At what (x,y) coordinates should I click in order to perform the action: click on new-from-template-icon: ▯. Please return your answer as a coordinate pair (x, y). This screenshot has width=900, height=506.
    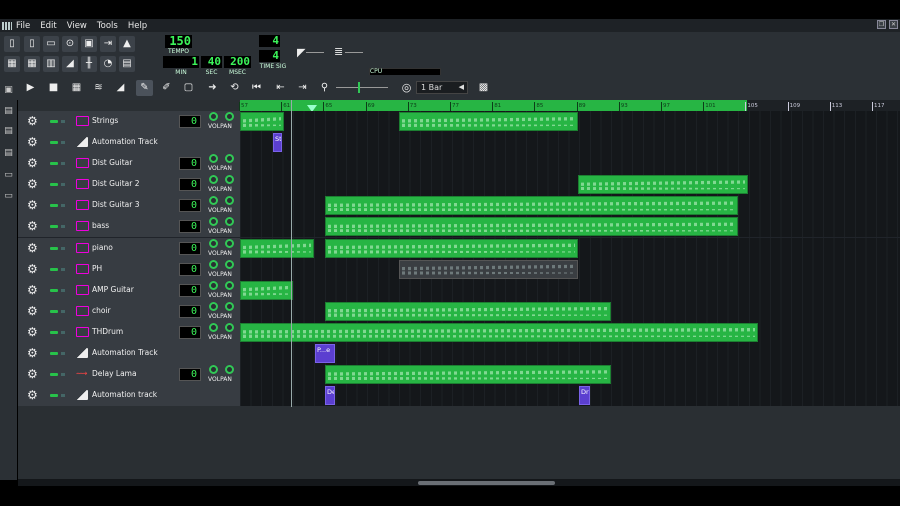
    Looking at the image, I should click on (32, 44).